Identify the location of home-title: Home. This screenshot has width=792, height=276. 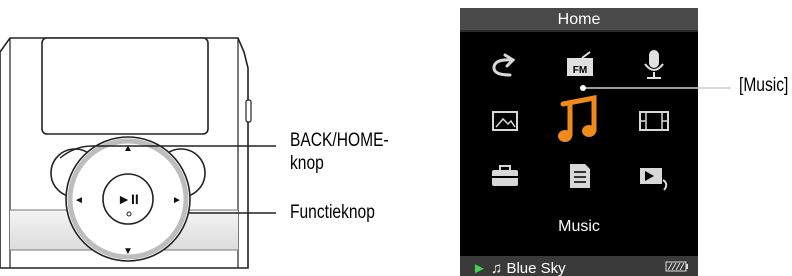
(579, 19).